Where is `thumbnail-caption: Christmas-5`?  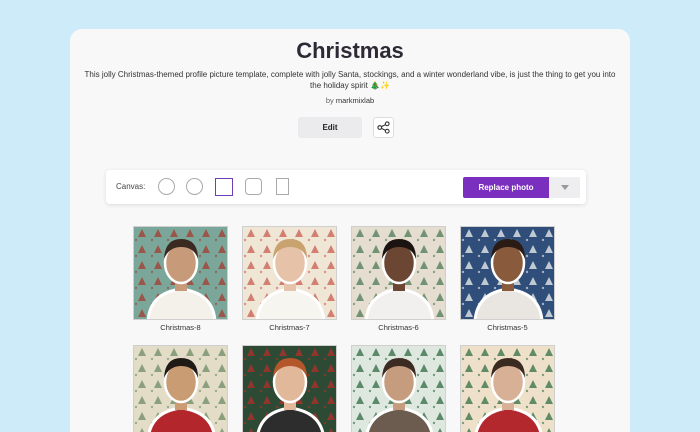 thumbnail-caption: Christmas-5 is located at coordinates (507, 327).